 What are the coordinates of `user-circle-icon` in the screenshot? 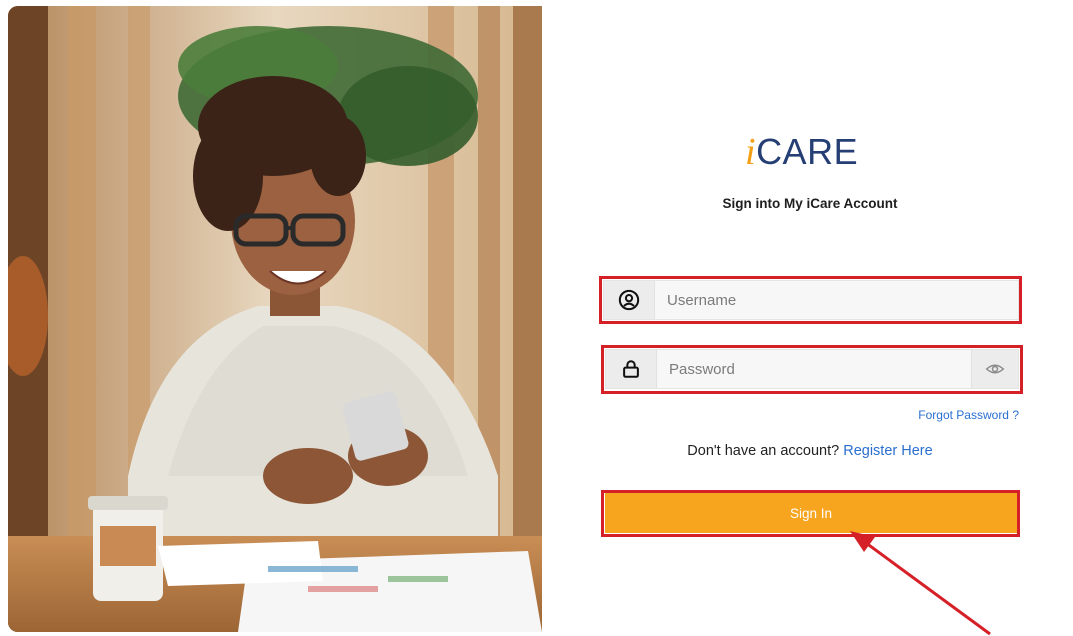 It's located at (629, 300).